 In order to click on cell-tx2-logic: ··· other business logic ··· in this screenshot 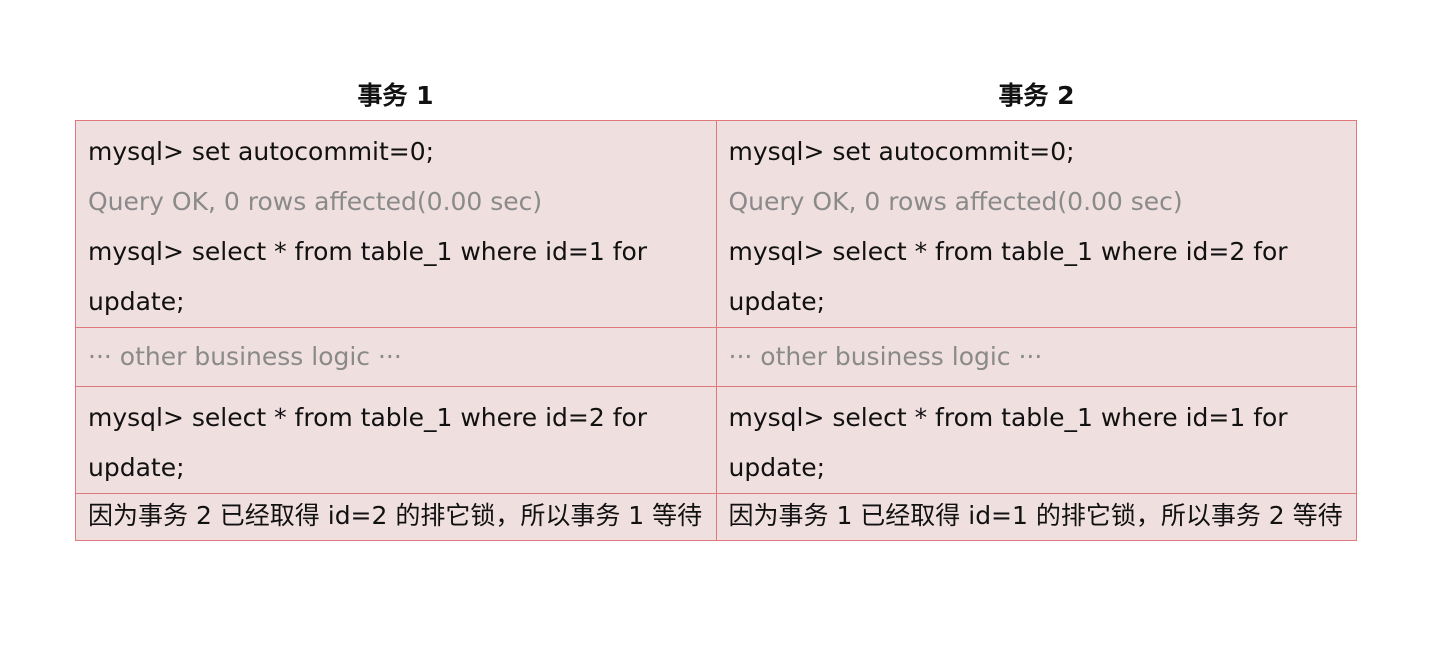, I will do `click(1036, 357)`.